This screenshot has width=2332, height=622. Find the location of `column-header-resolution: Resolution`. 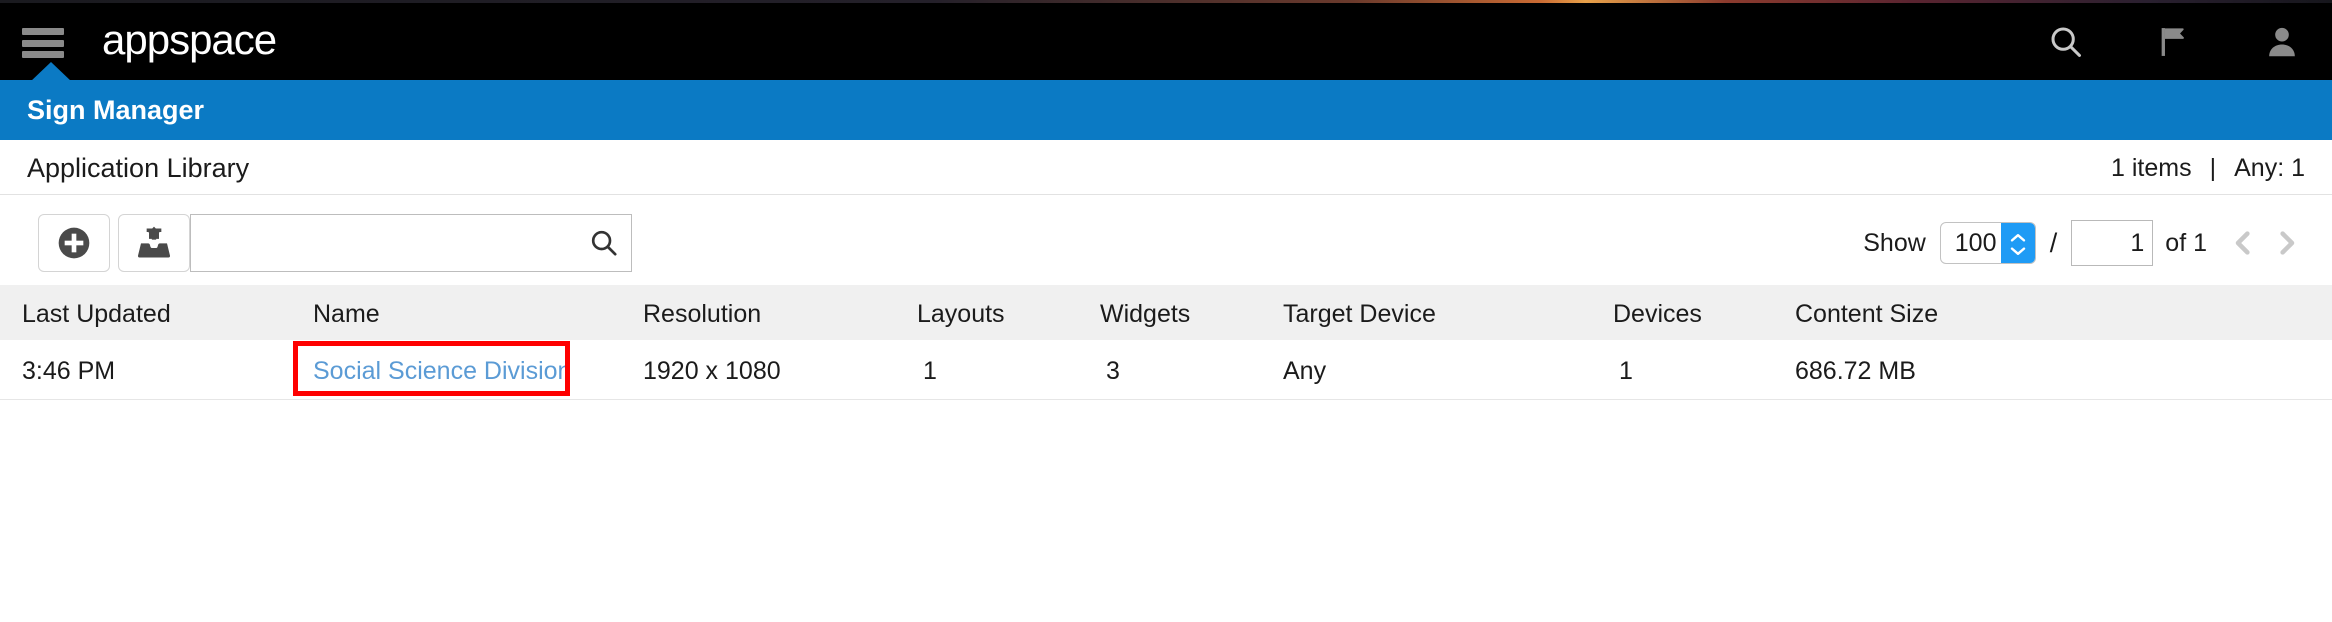

column-header-resolution: Resolution is located at coordinates (702, 314).